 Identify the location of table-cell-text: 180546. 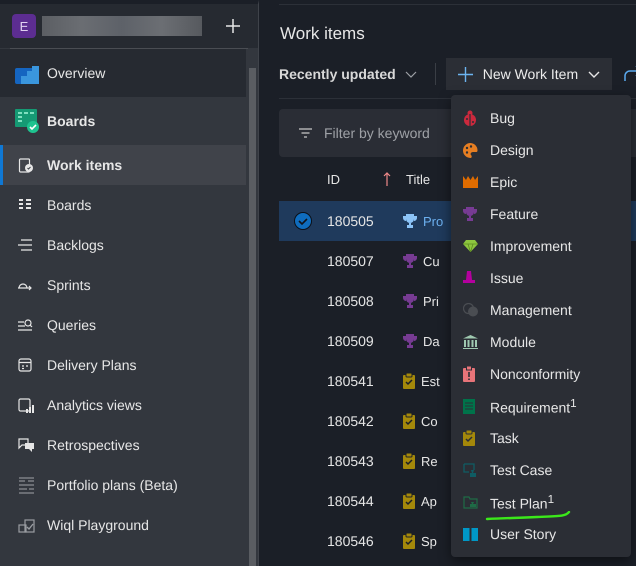
(351, 541).